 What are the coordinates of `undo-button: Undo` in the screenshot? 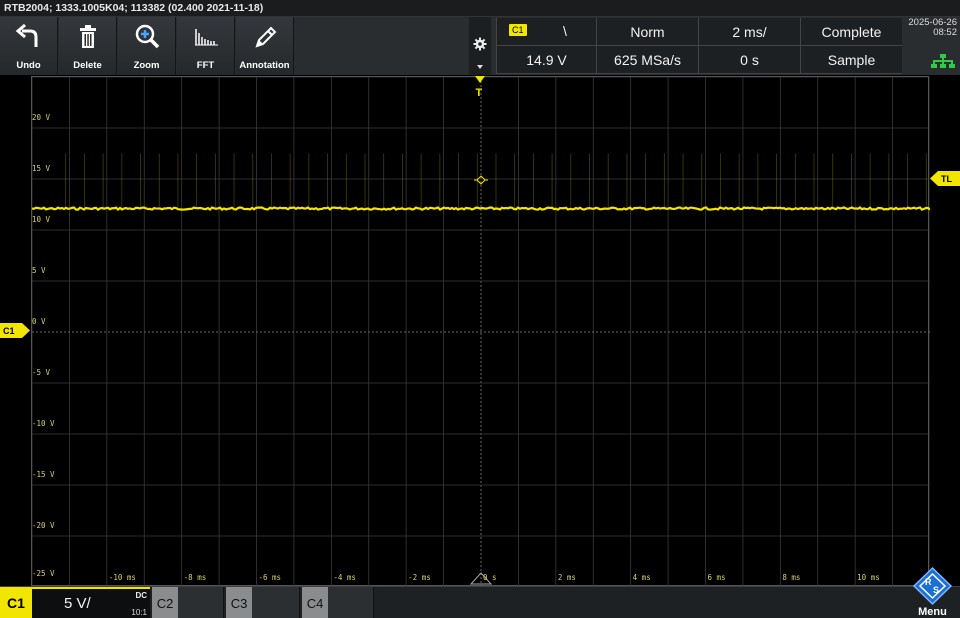 It's located at (29, 46).